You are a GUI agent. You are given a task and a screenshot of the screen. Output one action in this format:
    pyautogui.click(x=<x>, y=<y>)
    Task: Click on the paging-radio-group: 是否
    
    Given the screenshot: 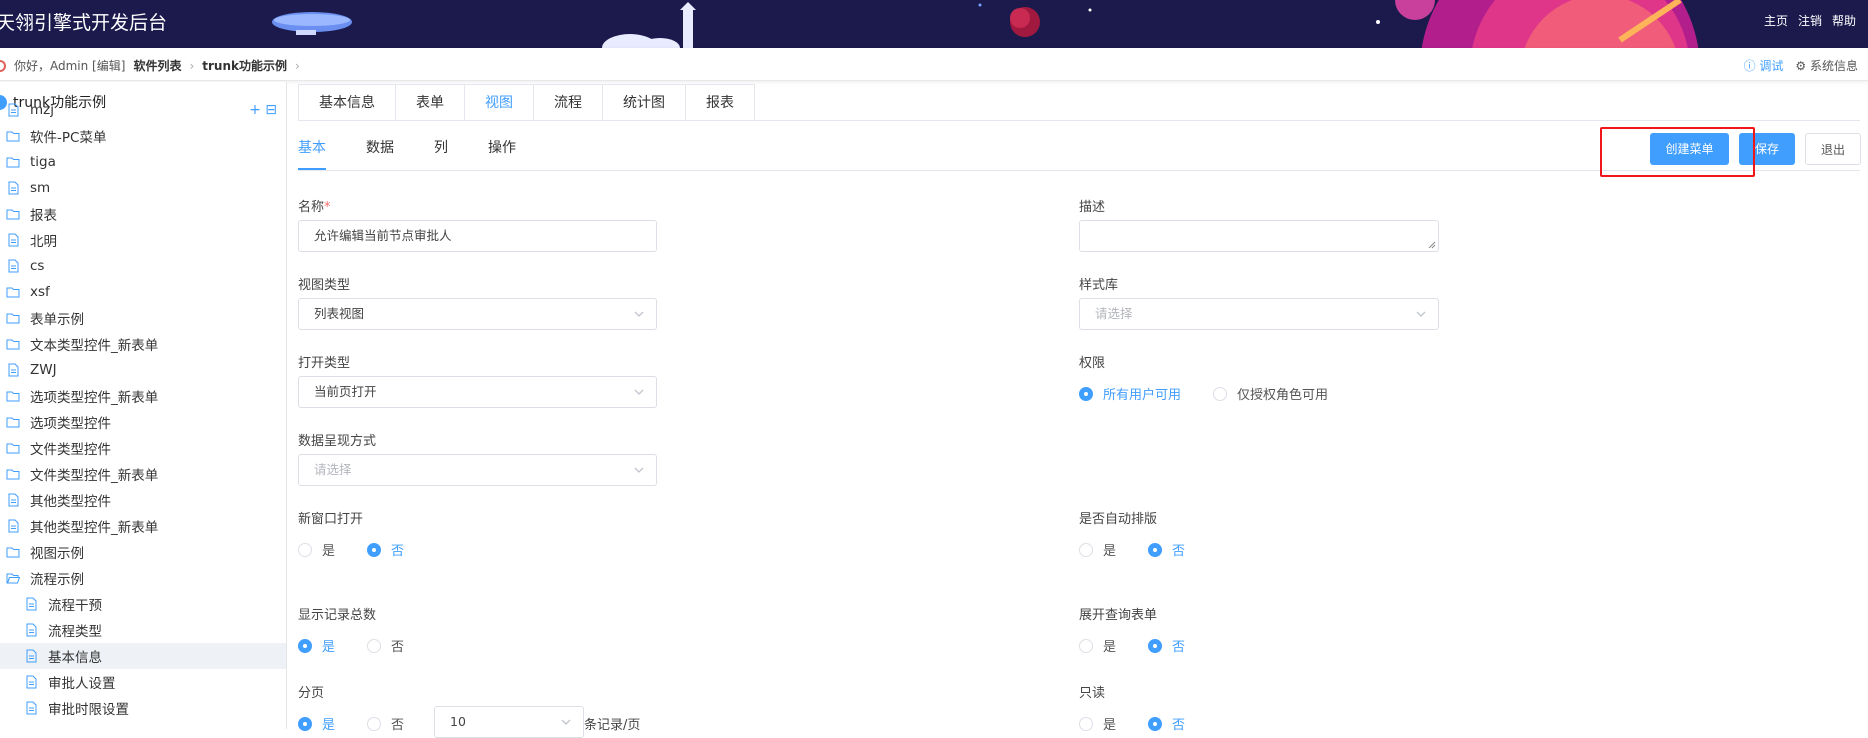 What is the action you would take?
    pyautogui.click(x=367, y=723)
    